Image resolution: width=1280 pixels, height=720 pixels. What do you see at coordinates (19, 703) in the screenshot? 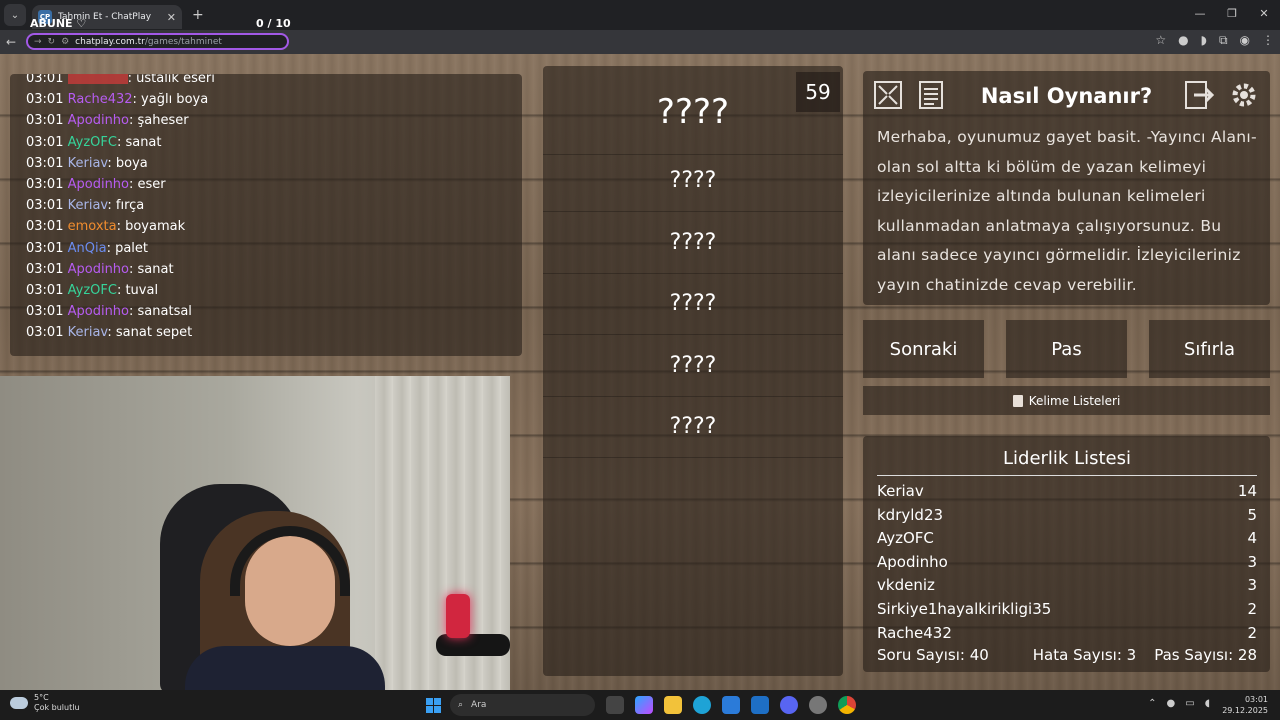
I see `cloud-icon` at bounding box center [19, 703].